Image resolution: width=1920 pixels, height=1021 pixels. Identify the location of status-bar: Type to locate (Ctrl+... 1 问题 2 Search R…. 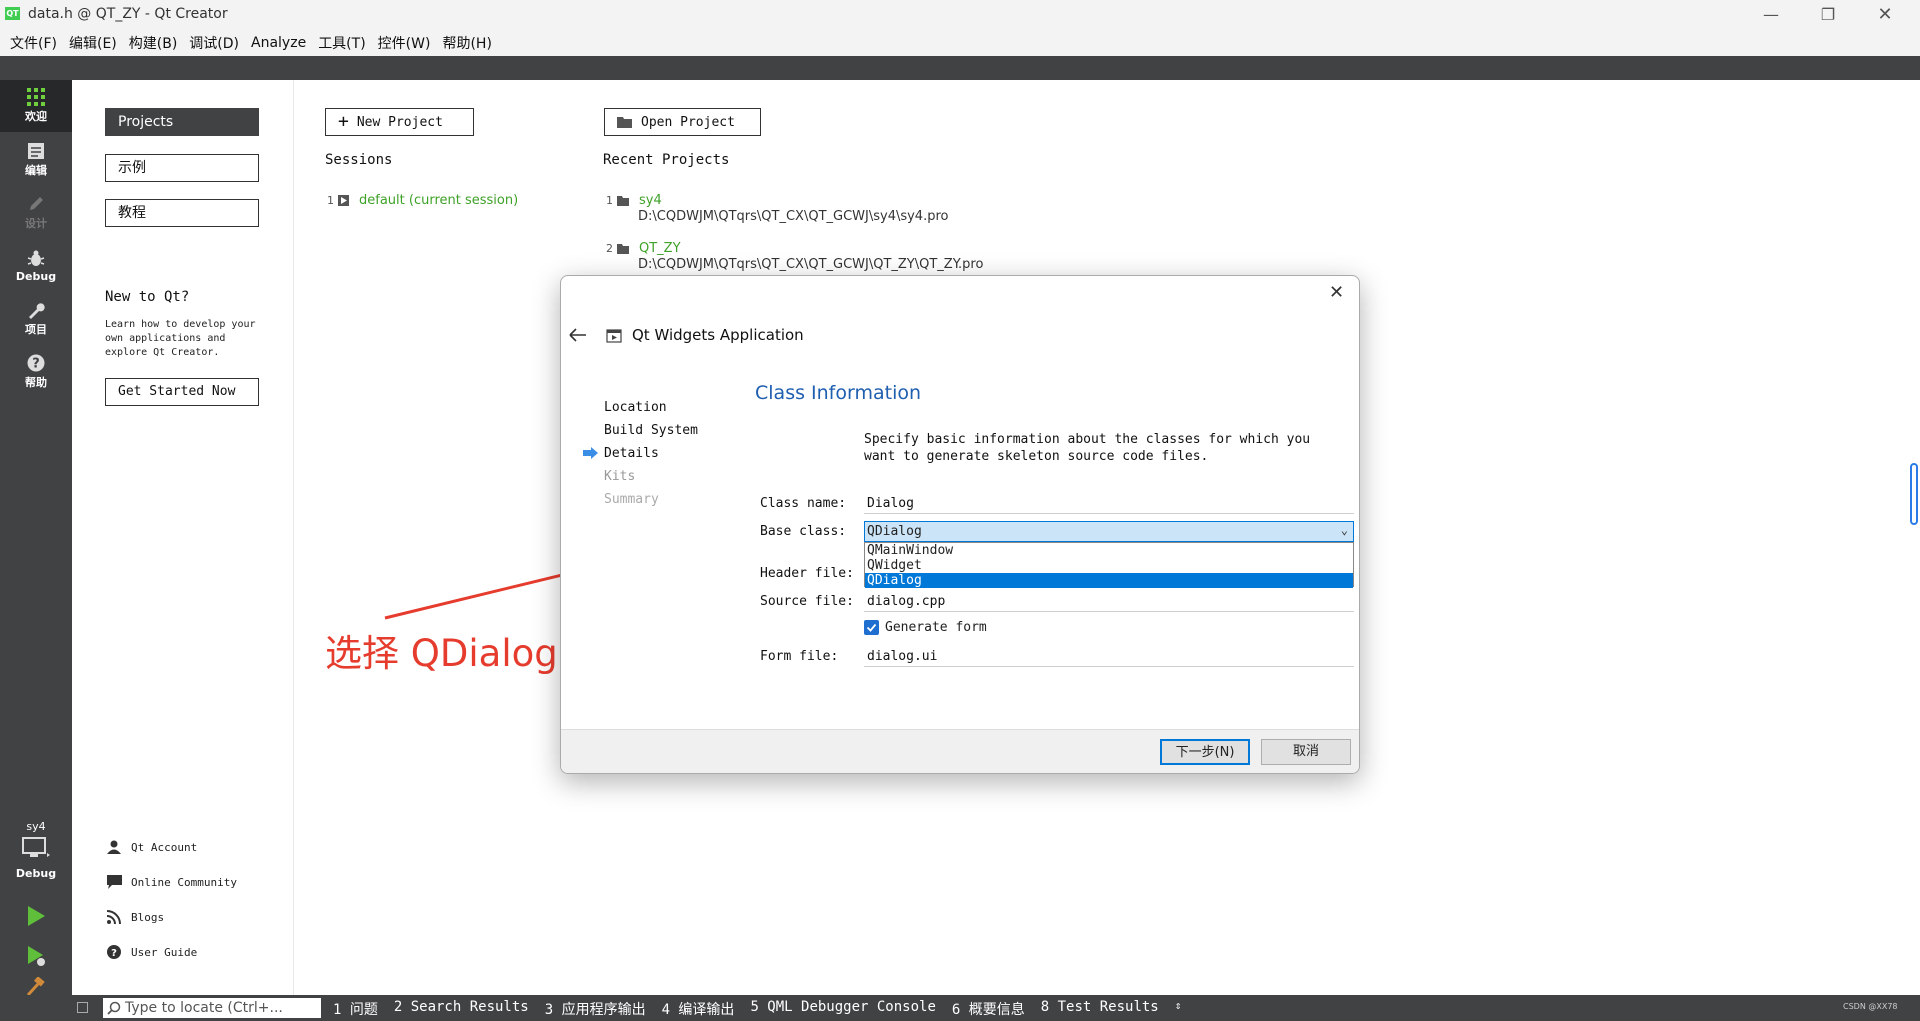
(960, 1008).